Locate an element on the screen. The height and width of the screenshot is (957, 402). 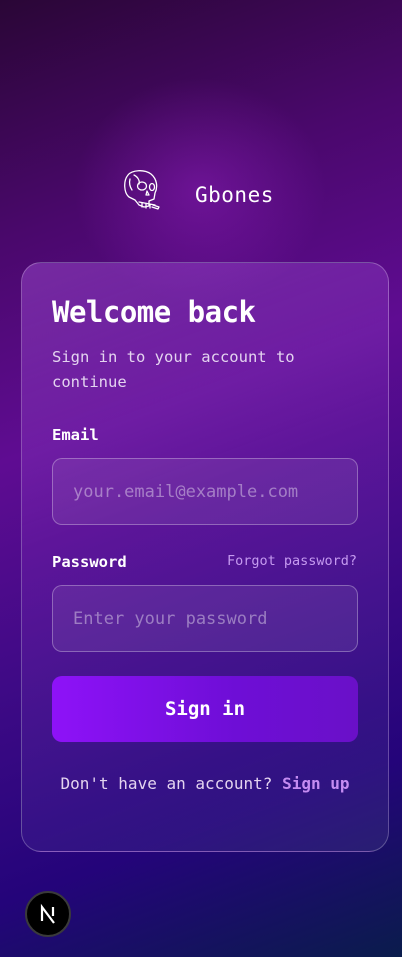
skull-icon is located at coordinates (142, 190).